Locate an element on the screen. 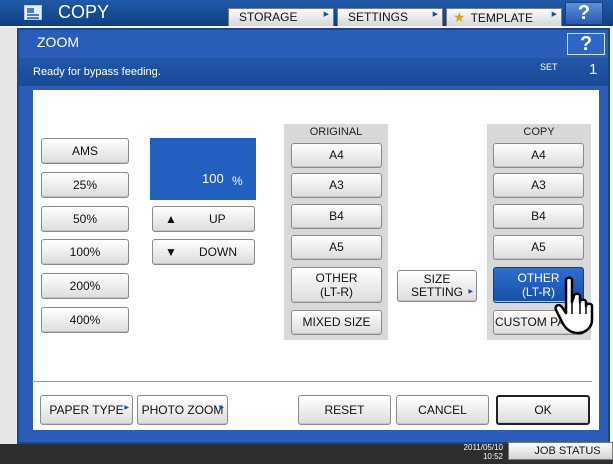 This screenshot has width=613, height=464. copy-a5-button: A5 is located at coordinates (538, 247).